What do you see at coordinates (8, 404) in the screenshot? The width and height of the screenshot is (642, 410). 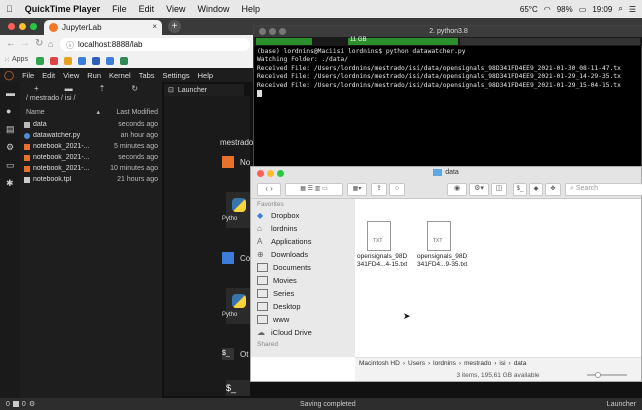 I see `status-terminals: 0` at bounding box center [8, 404].